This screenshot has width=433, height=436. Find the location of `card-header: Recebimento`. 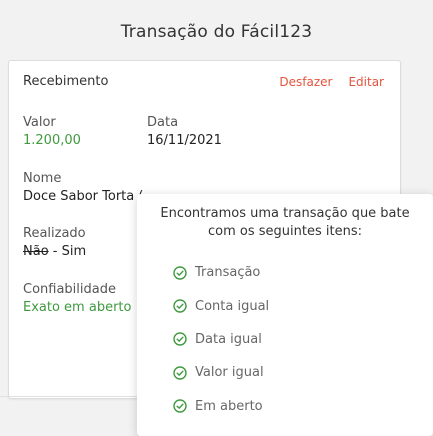

card-header: Recebimento is located at coordinates (66, 81).